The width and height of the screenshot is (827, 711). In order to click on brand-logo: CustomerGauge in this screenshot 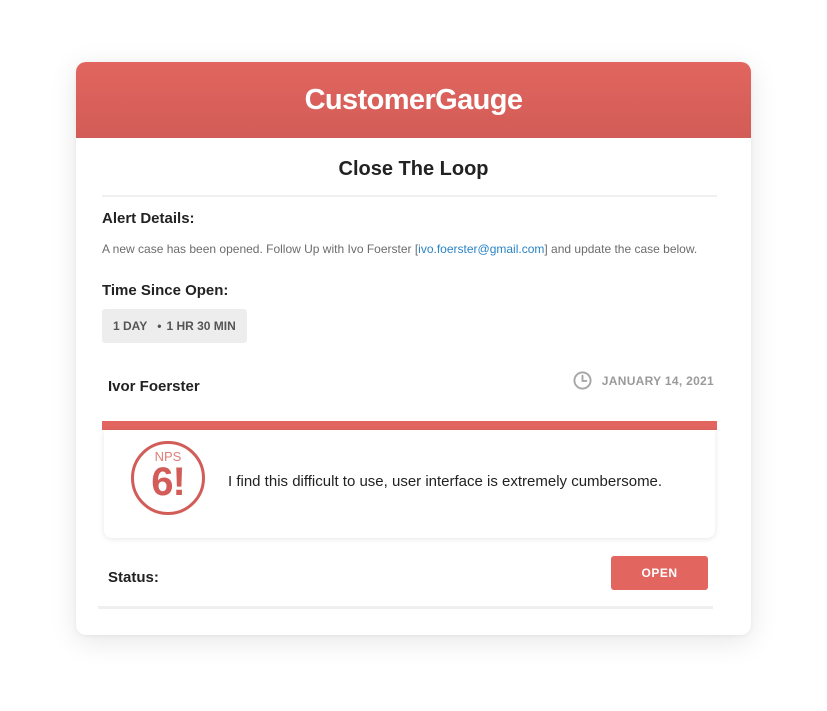, I will do `click(413, 99)`.